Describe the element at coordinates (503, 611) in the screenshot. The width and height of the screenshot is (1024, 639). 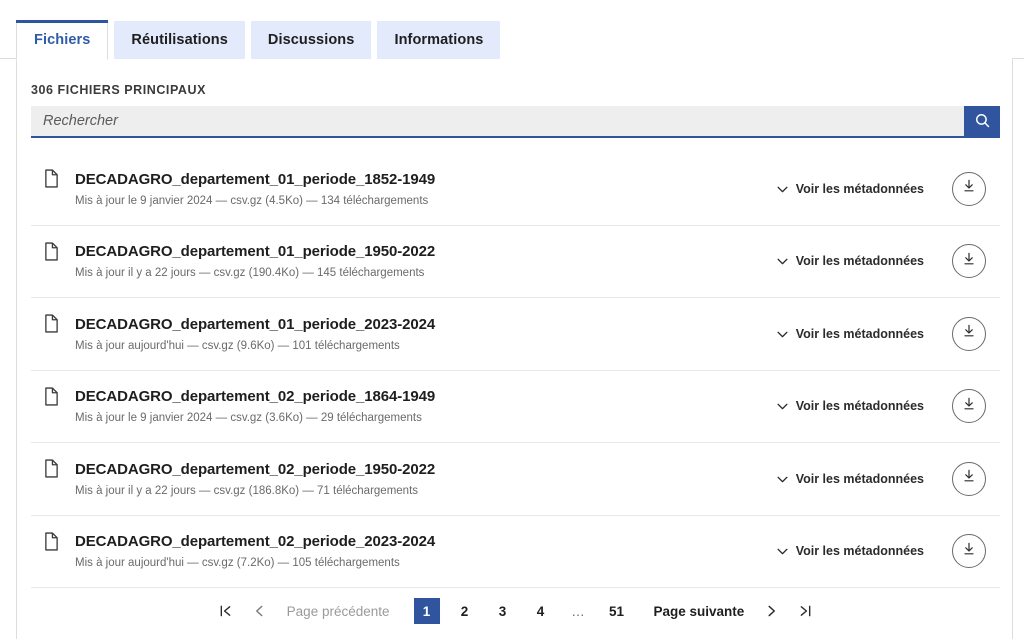
I see `page-number-3: 3` at that location.